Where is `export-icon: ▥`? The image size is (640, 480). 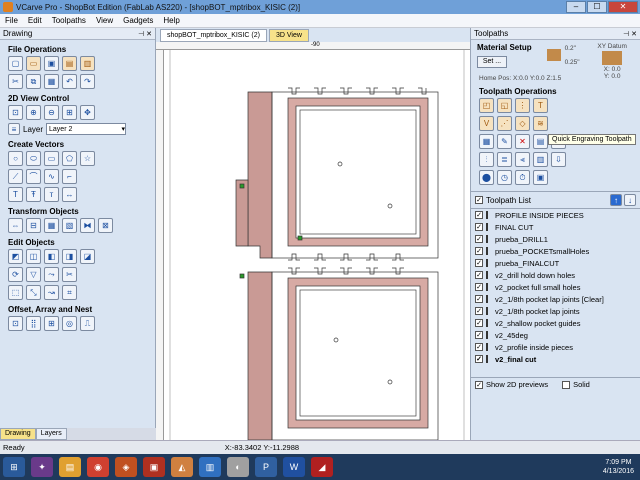 export-icon: ▥ is located at coordinates (87, 63).